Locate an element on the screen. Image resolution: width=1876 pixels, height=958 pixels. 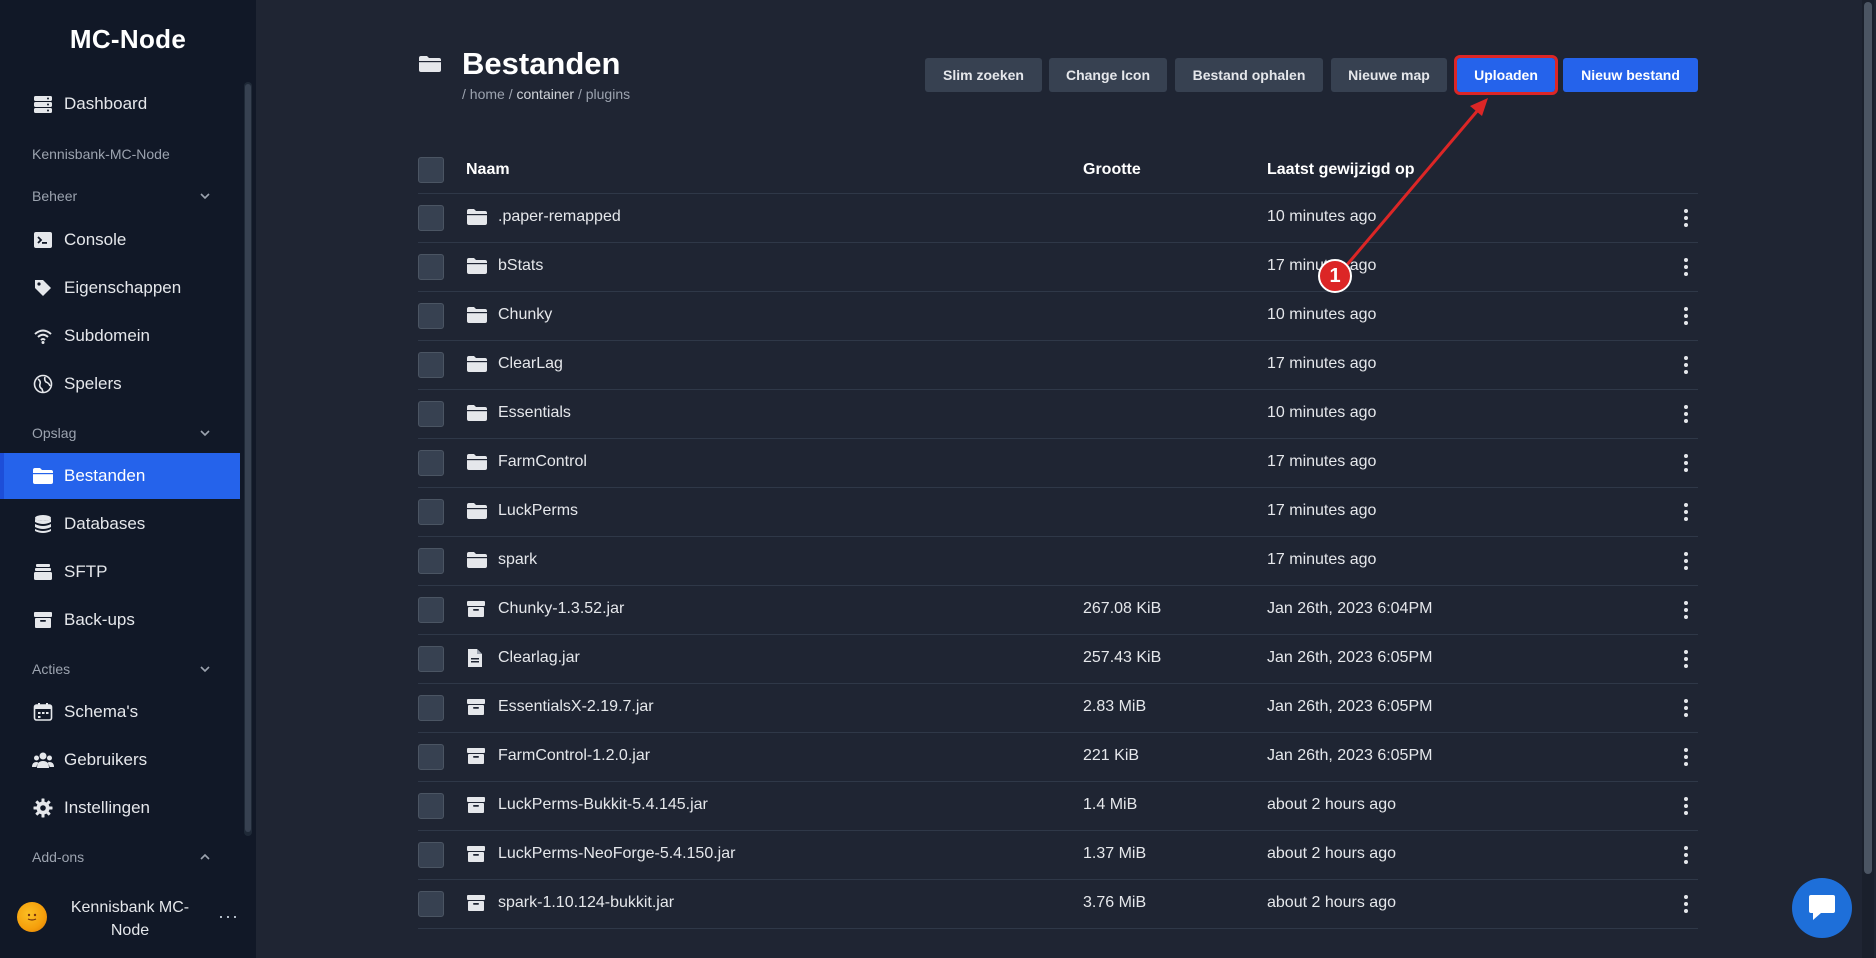
file-name: LuckPerms is located at coordinates (538, 511).